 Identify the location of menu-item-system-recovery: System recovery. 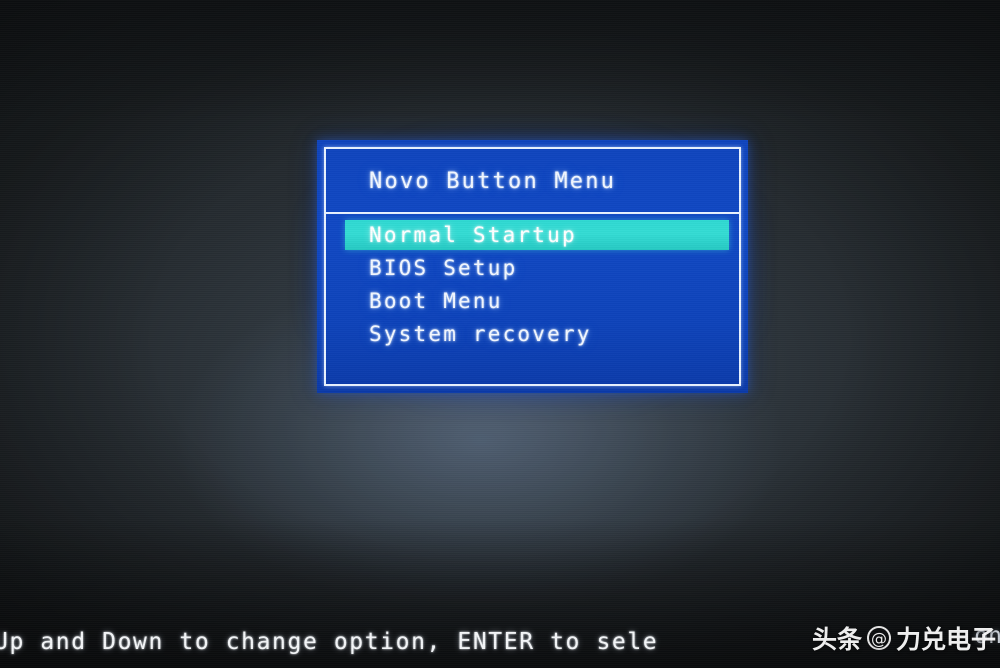
(532, 334).